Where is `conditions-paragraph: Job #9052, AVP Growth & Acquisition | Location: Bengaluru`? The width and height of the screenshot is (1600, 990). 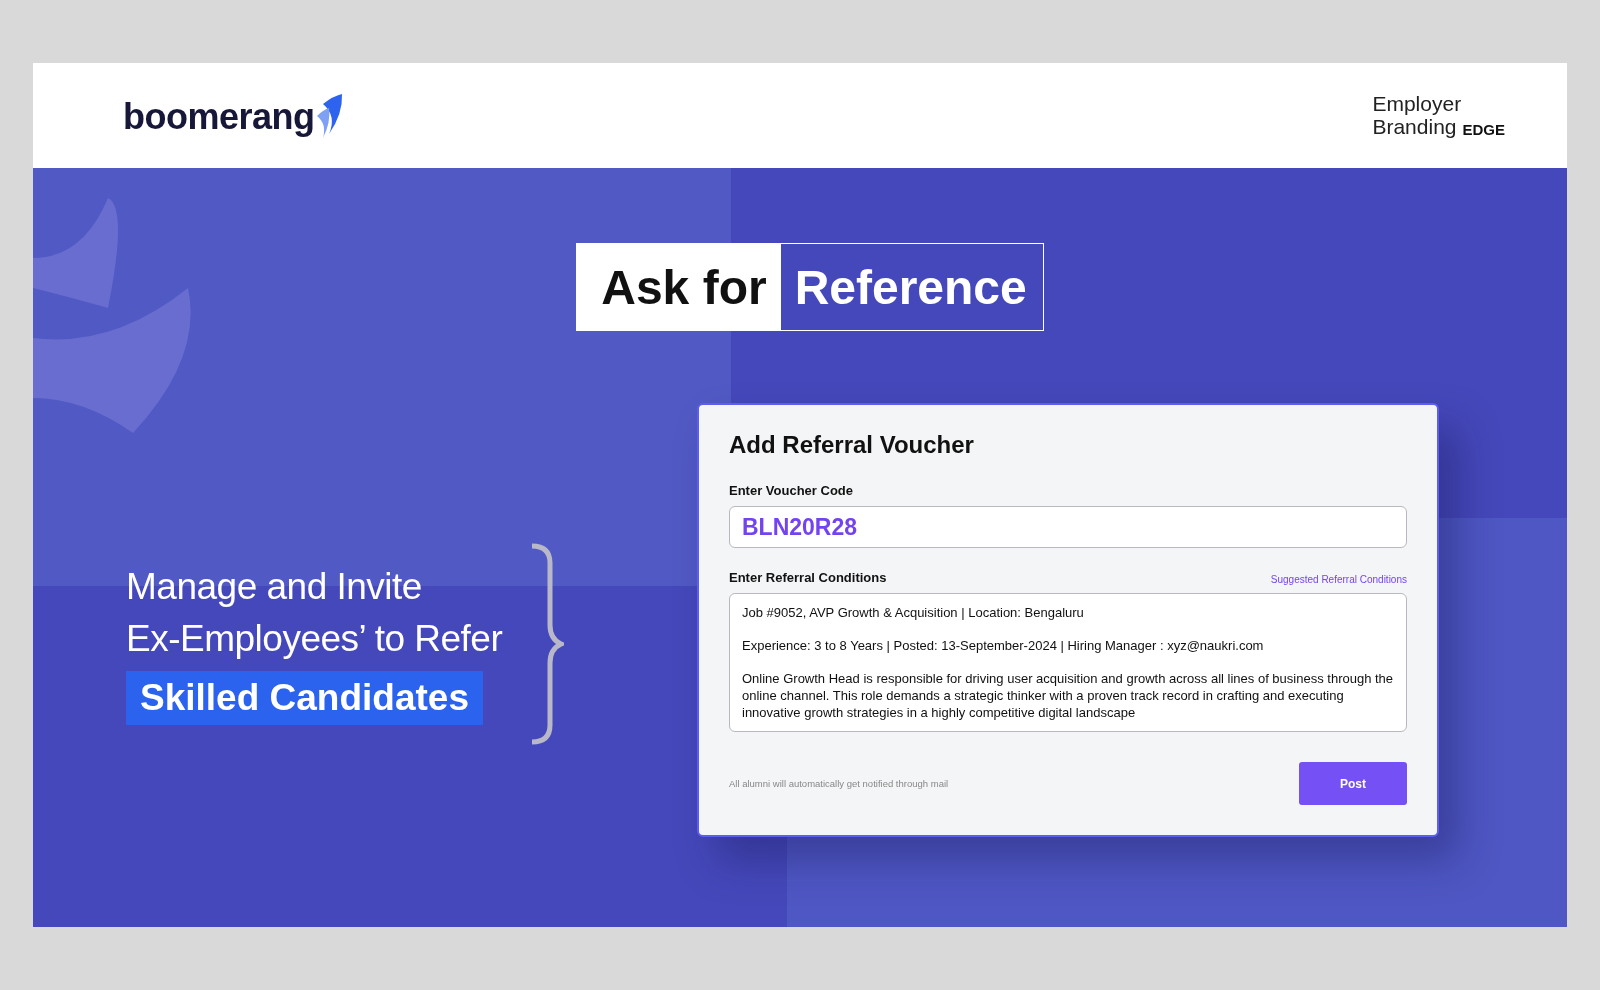 conditions-paragraph: Job #9052, AVP Growth & Acquisition | Location: Bengaluru is located at coordinates (913, 612).